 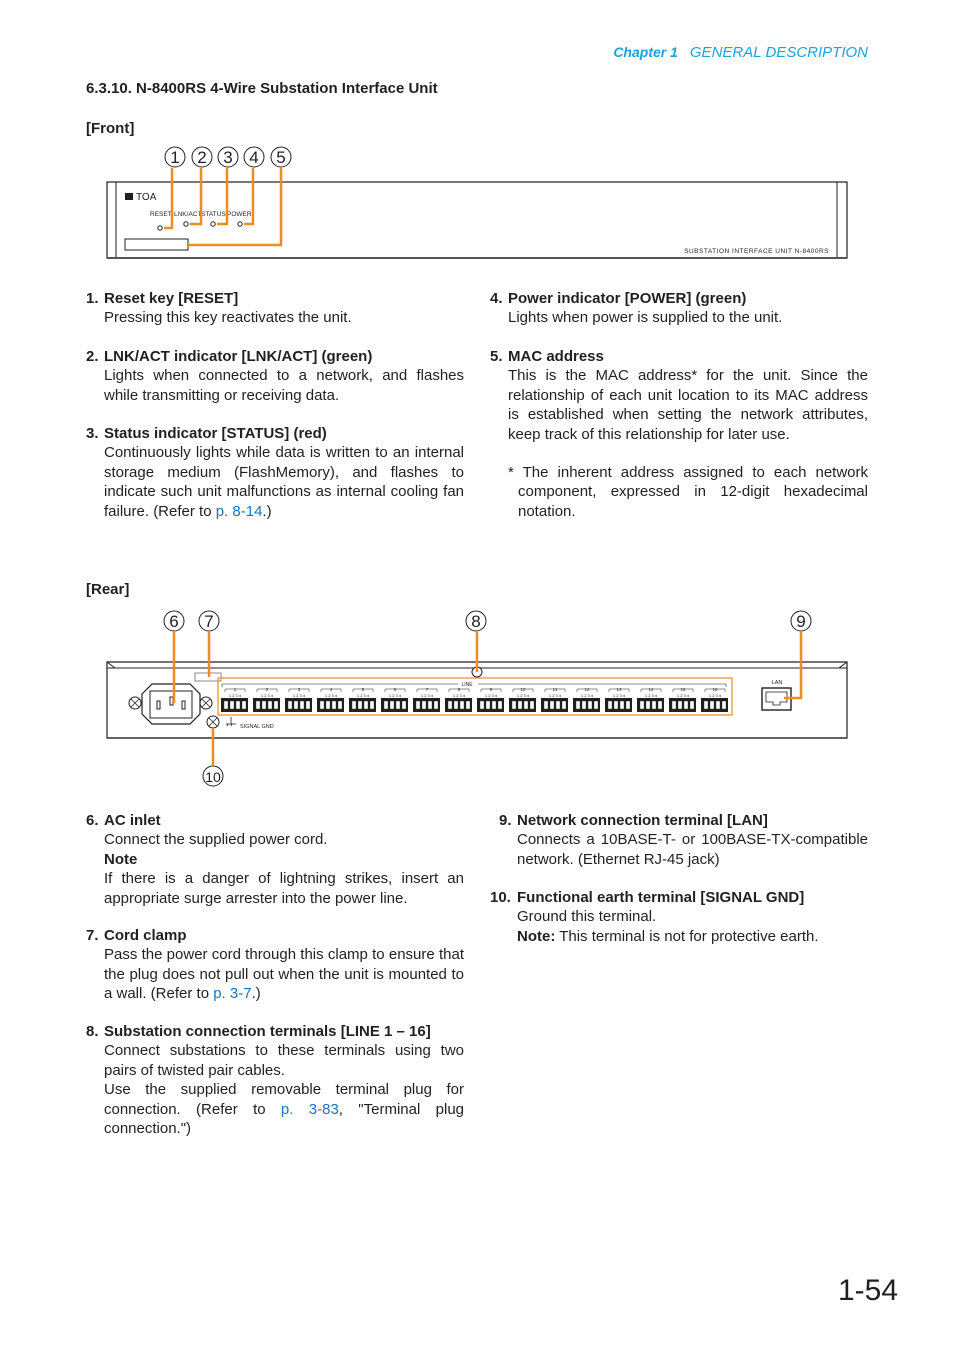 I want to click on svg-text: 7, so click(x=208, y=621).